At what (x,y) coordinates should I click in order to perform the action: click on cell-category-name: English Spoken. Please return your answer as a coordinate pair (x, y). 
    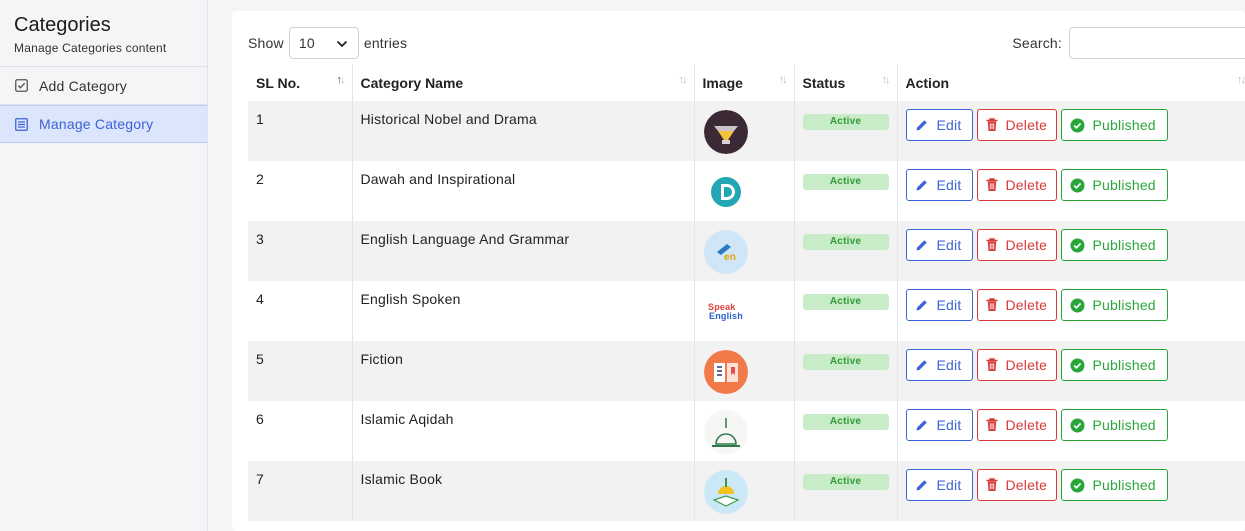
    Looking at the image, I should click on (522, 311).